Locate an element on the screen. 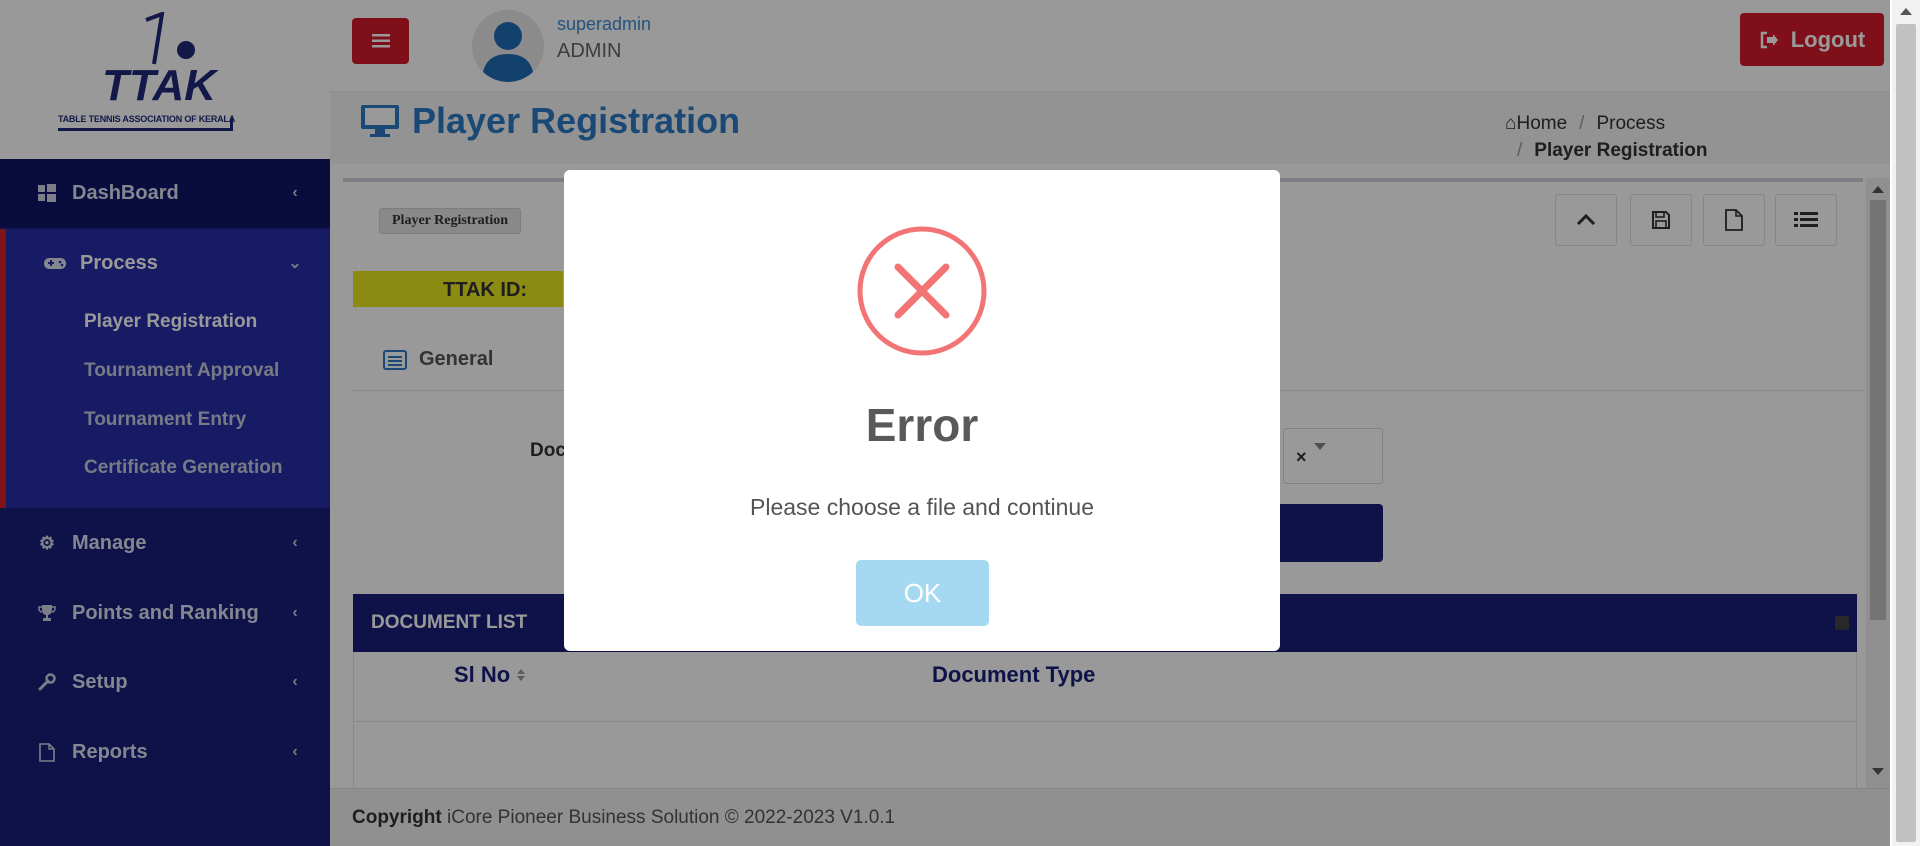 The width and height of the screenshot is (1920, 846). dialog-title: Error is located at coordinates (922, 425).